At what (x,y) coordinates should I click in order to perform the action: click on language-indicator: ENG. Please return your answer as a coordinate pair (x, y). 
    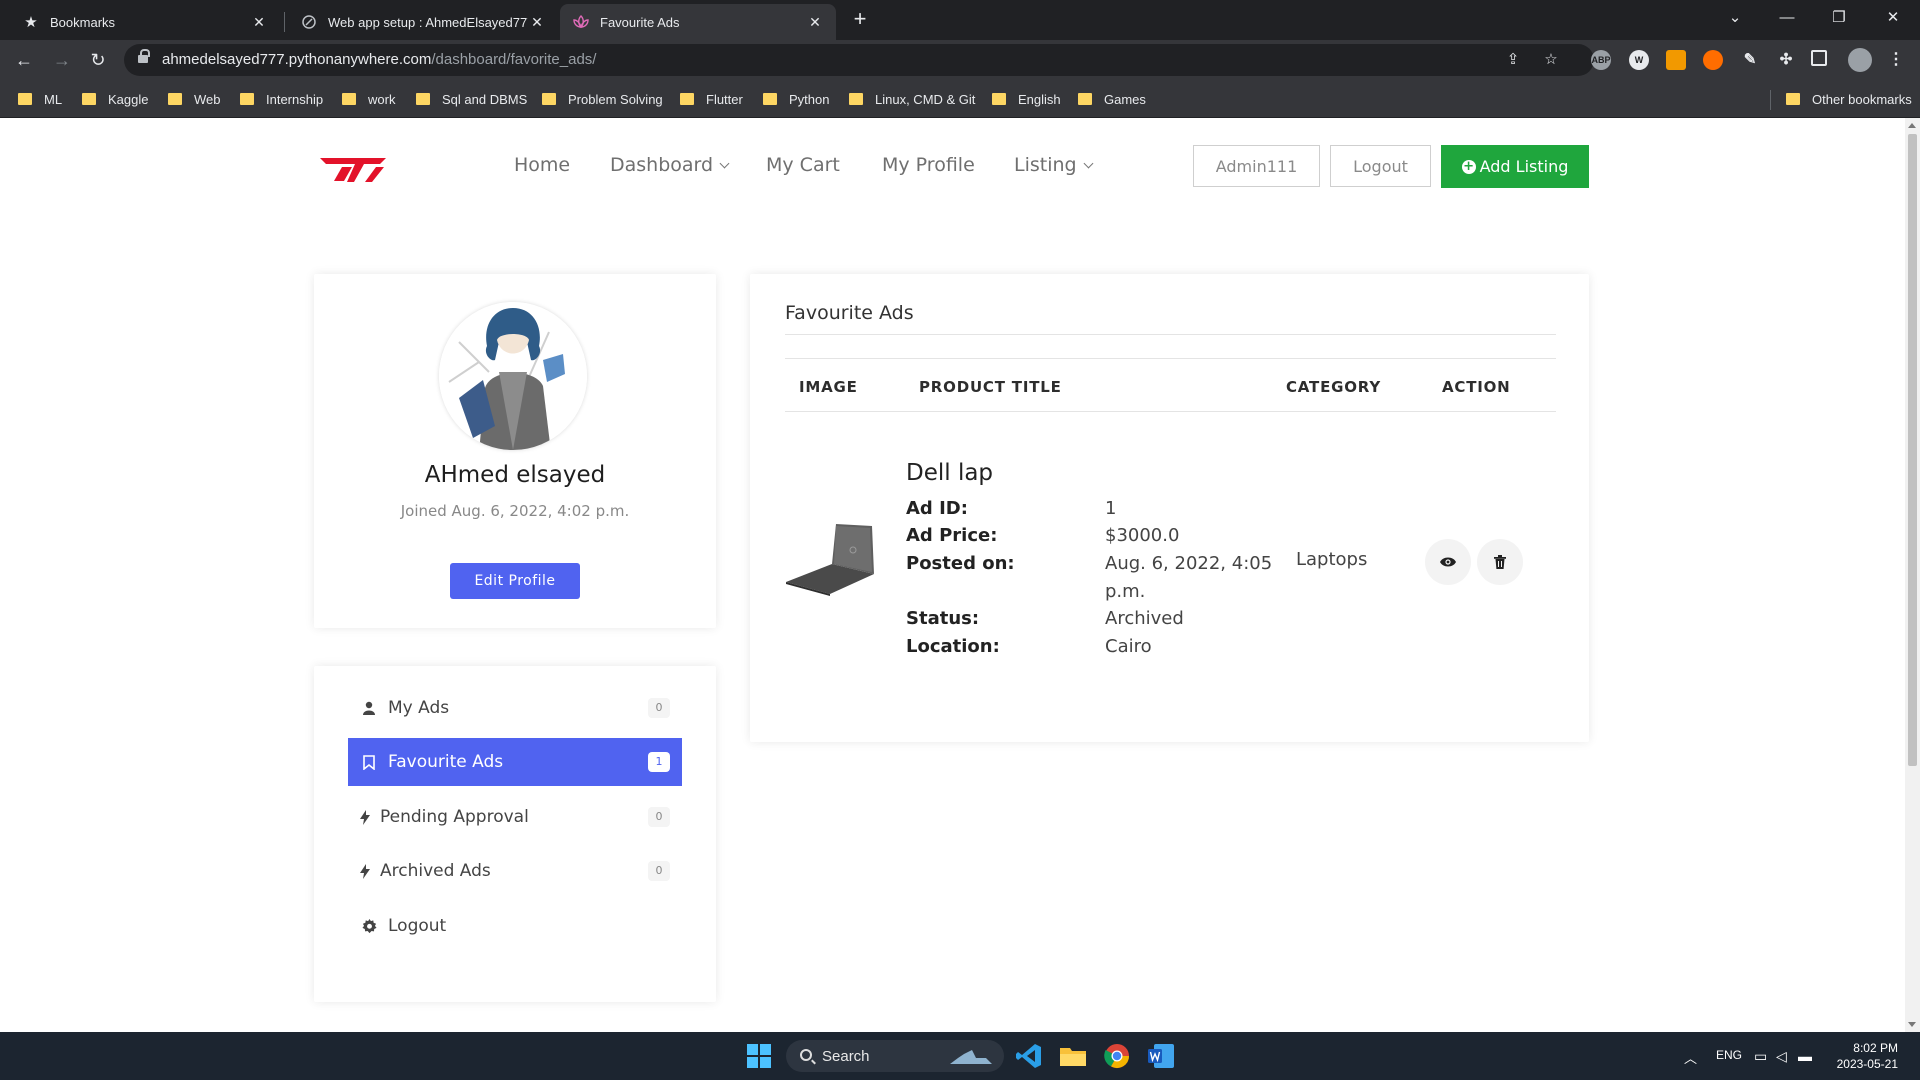
    Looking at the image, I should click on (1729, 1055).